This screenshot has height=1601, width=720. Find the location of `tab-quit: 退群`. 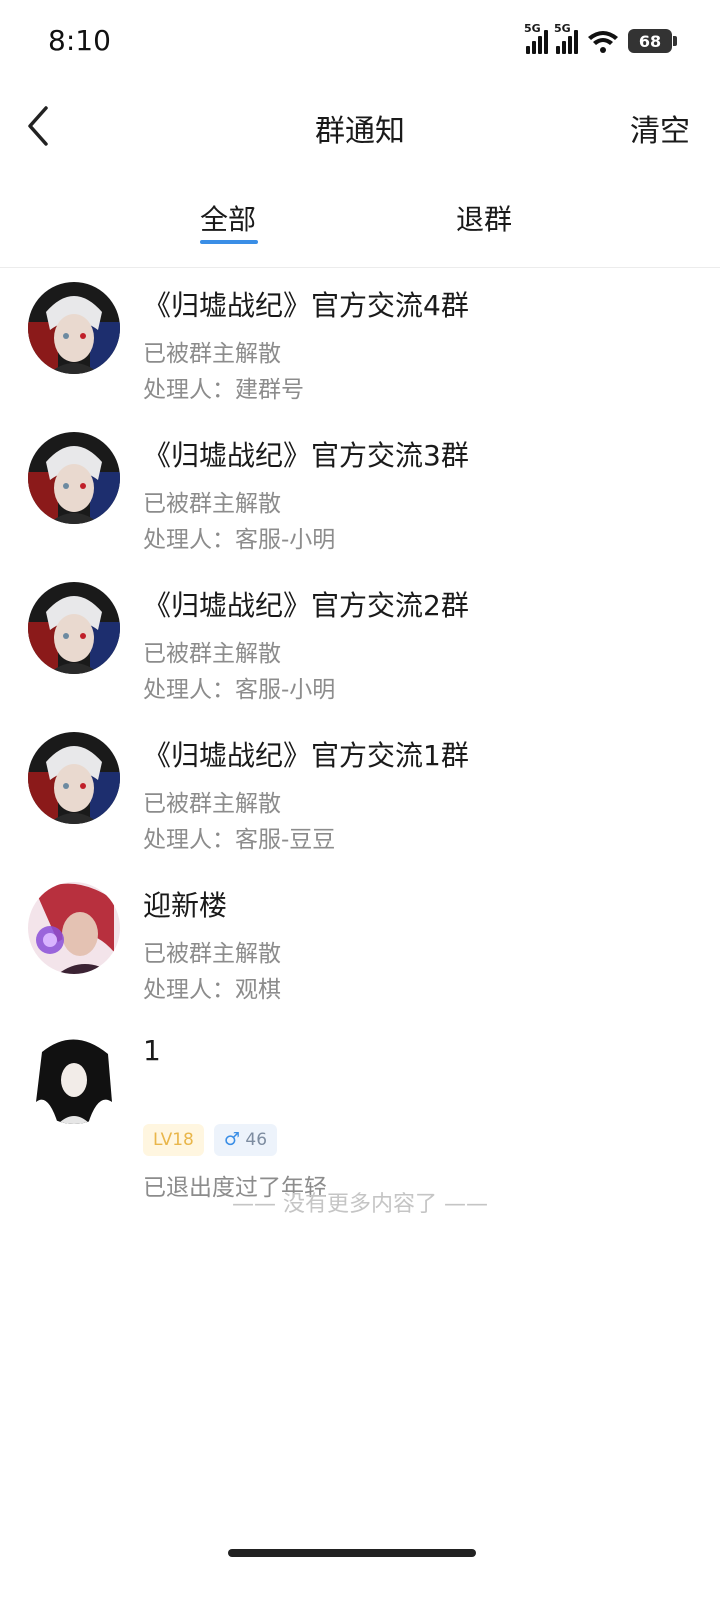

tab-quit: 退群 is located at coordinates (484, 218).